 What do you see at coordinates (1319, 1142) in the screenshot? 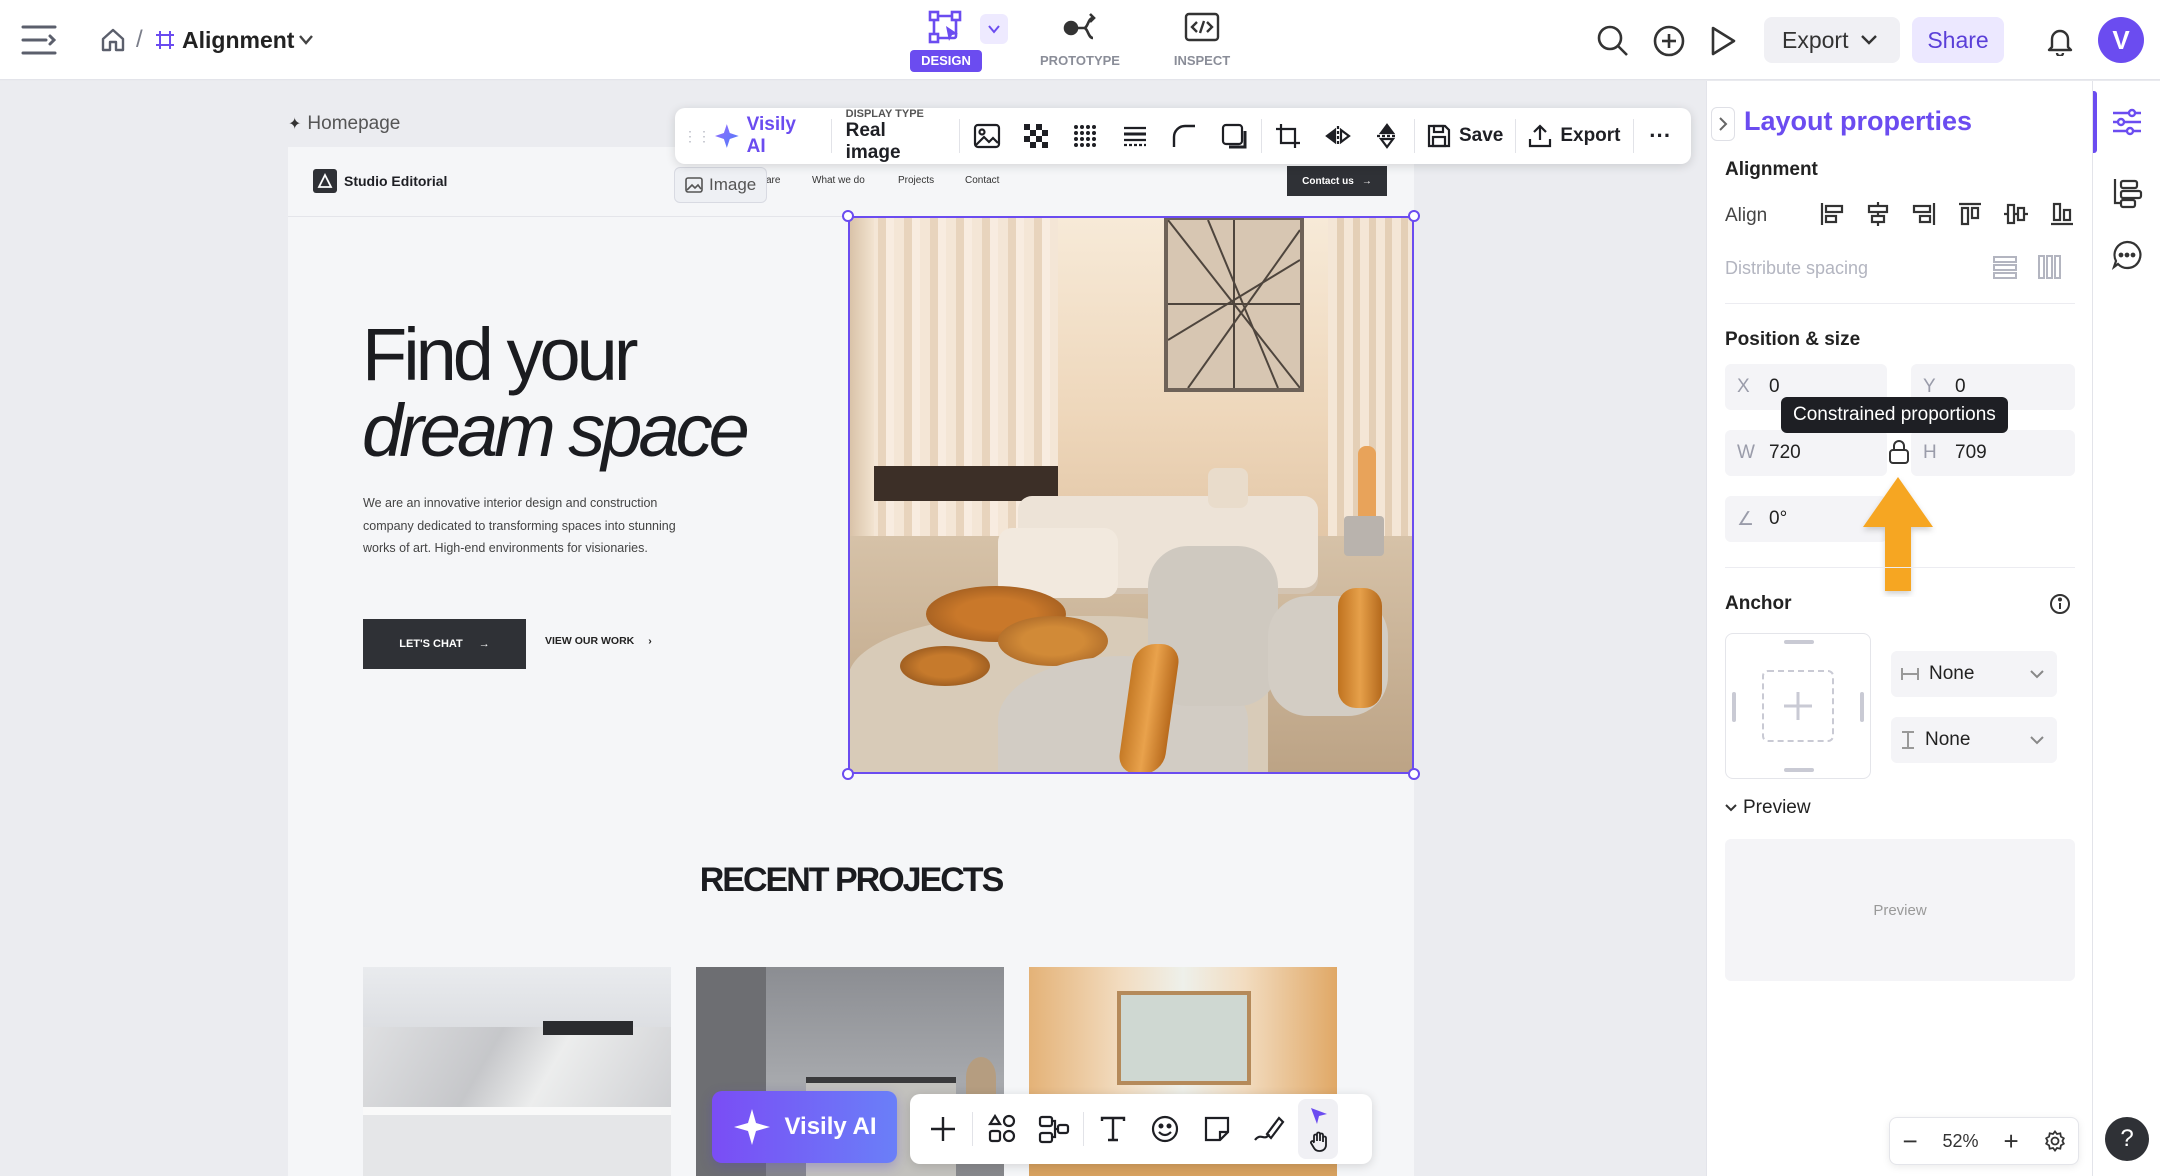
I see `hand-icon` at bounding box center [1319, 1142].